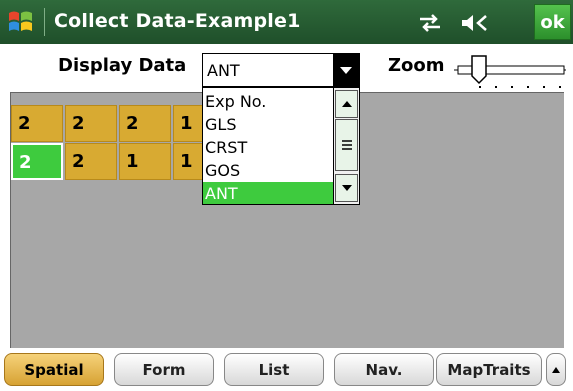 The image size is (573, 391). Describe the element at coordinates (54, 369) in the screenshot. I see `tab-spatial: Spatial` at that location.